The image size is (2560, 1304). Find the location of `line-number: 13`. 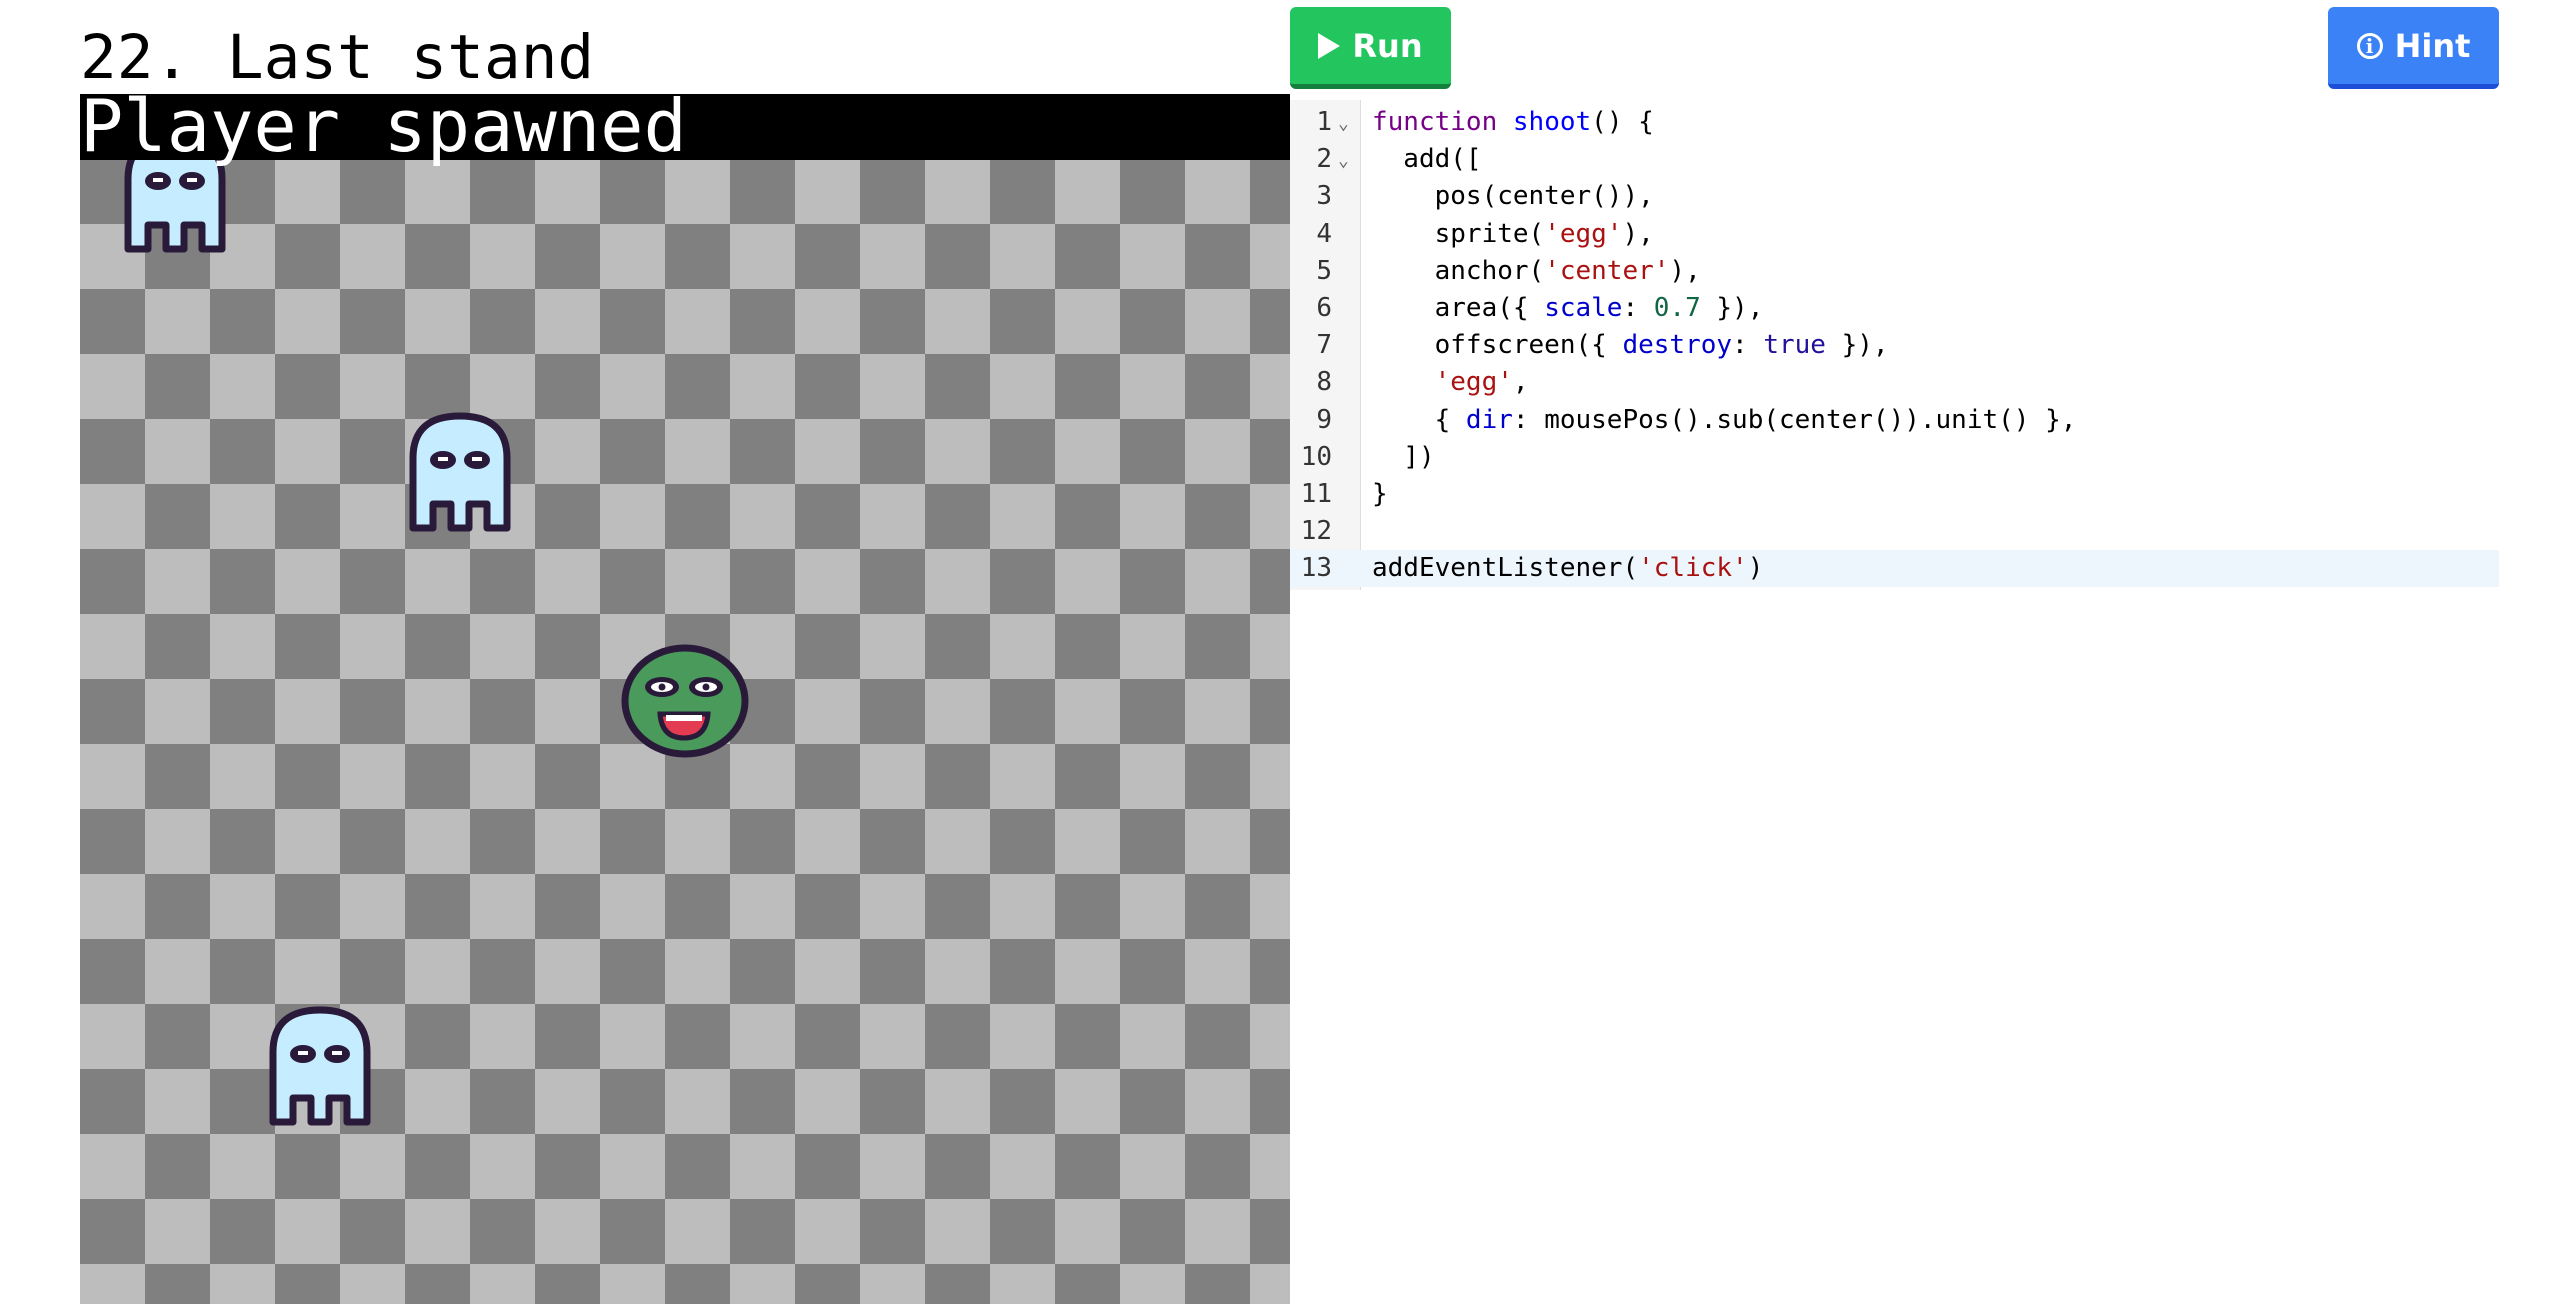

line-number: 13 is located at coordinates (1316, 568).